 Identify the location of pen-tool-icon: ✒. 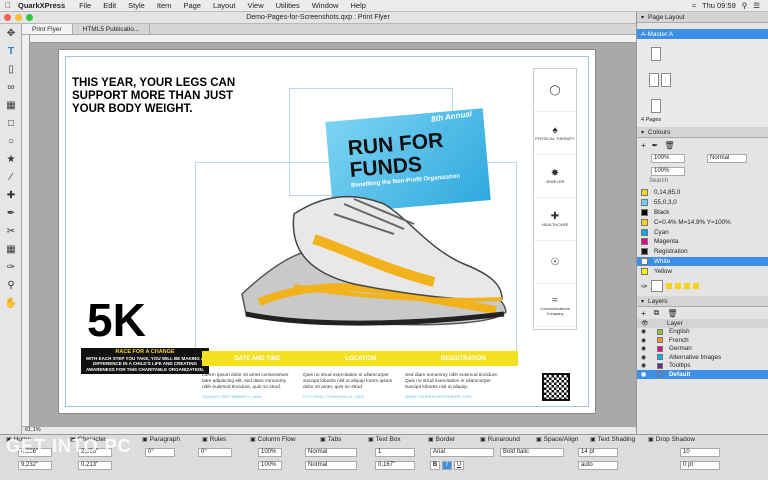
(11, 213).